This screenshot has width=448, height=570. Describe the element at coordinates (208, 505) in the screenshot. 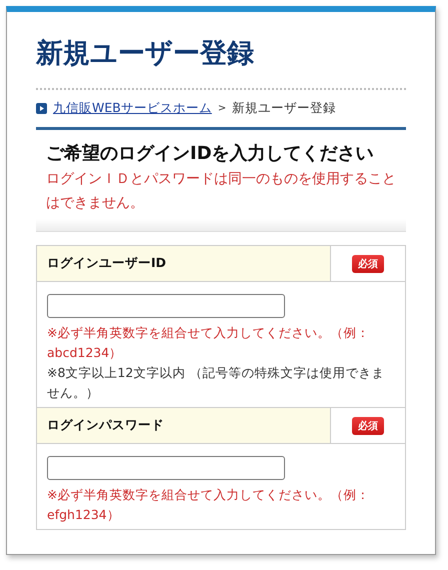

I see `hint-text: ※必ず半角英数字を組合せて入力してください。（例：efgh1234）` at that location.